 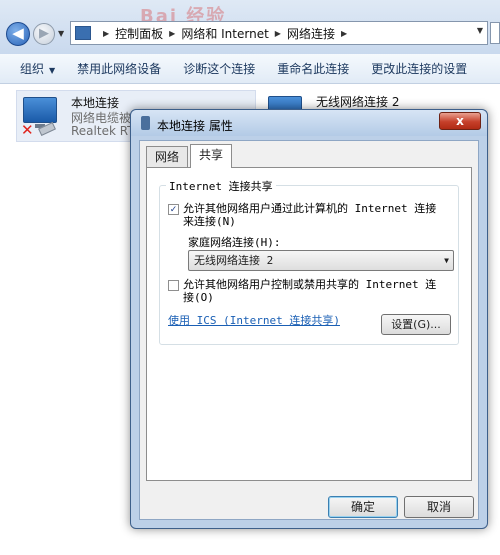 I want to click on breadcrumb-network-connections: 网络连接, so click(x=311, y=33).